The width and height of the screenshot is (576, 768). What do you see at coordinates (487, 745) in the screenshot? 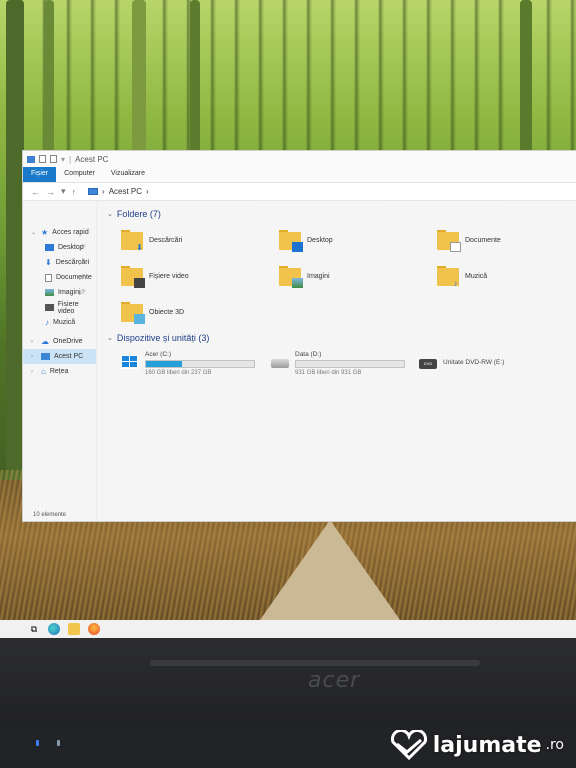
I see `watermark-name: lajumate` at bounding box center [487, 745].